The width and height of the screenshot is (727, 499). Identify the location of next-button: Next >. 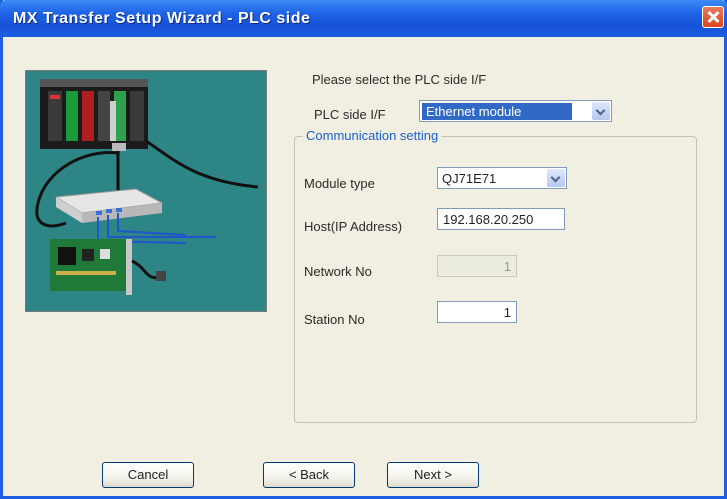
(433, 475).